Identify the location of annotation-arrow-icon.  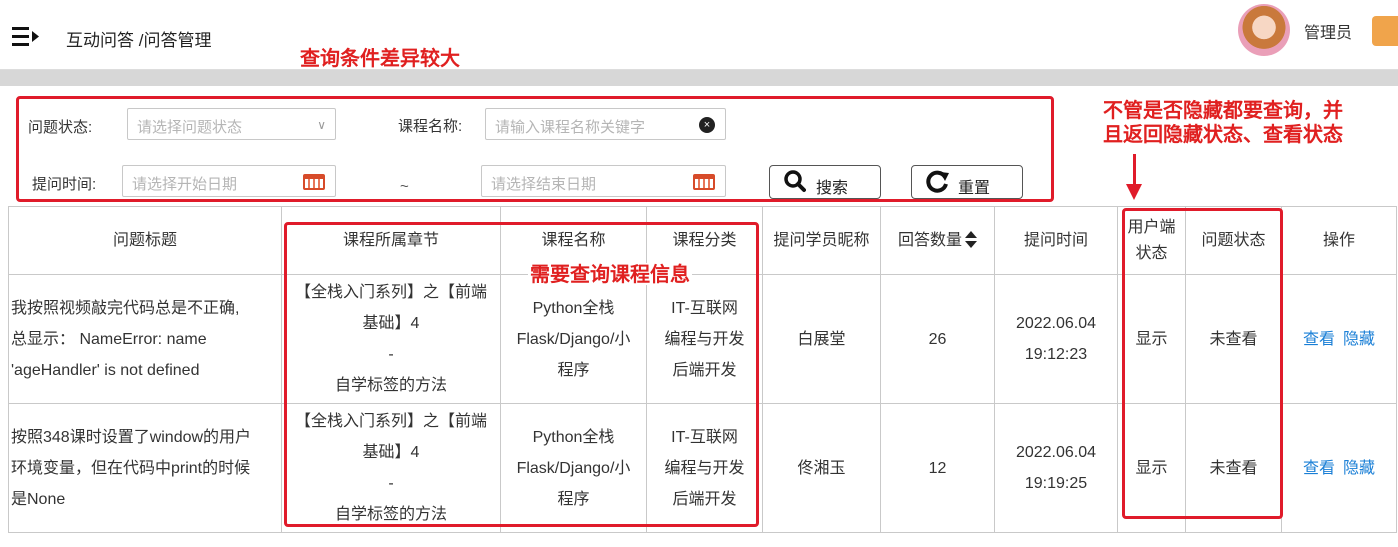
(1134, 192).